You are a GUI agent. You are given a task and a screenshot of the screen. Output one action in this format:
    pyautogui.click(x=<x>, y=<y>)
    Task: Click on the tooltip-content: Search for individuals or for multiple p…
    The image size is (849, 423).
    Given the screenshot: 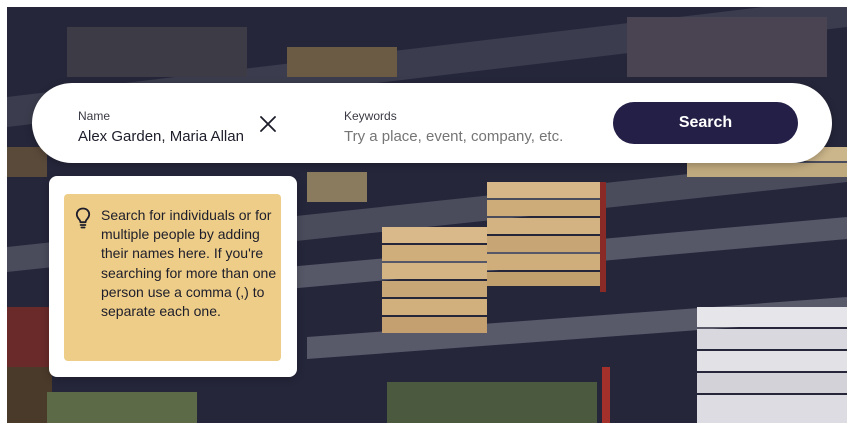 What is the action you would take?
    pyautogui.click(x=172, y=277)
    